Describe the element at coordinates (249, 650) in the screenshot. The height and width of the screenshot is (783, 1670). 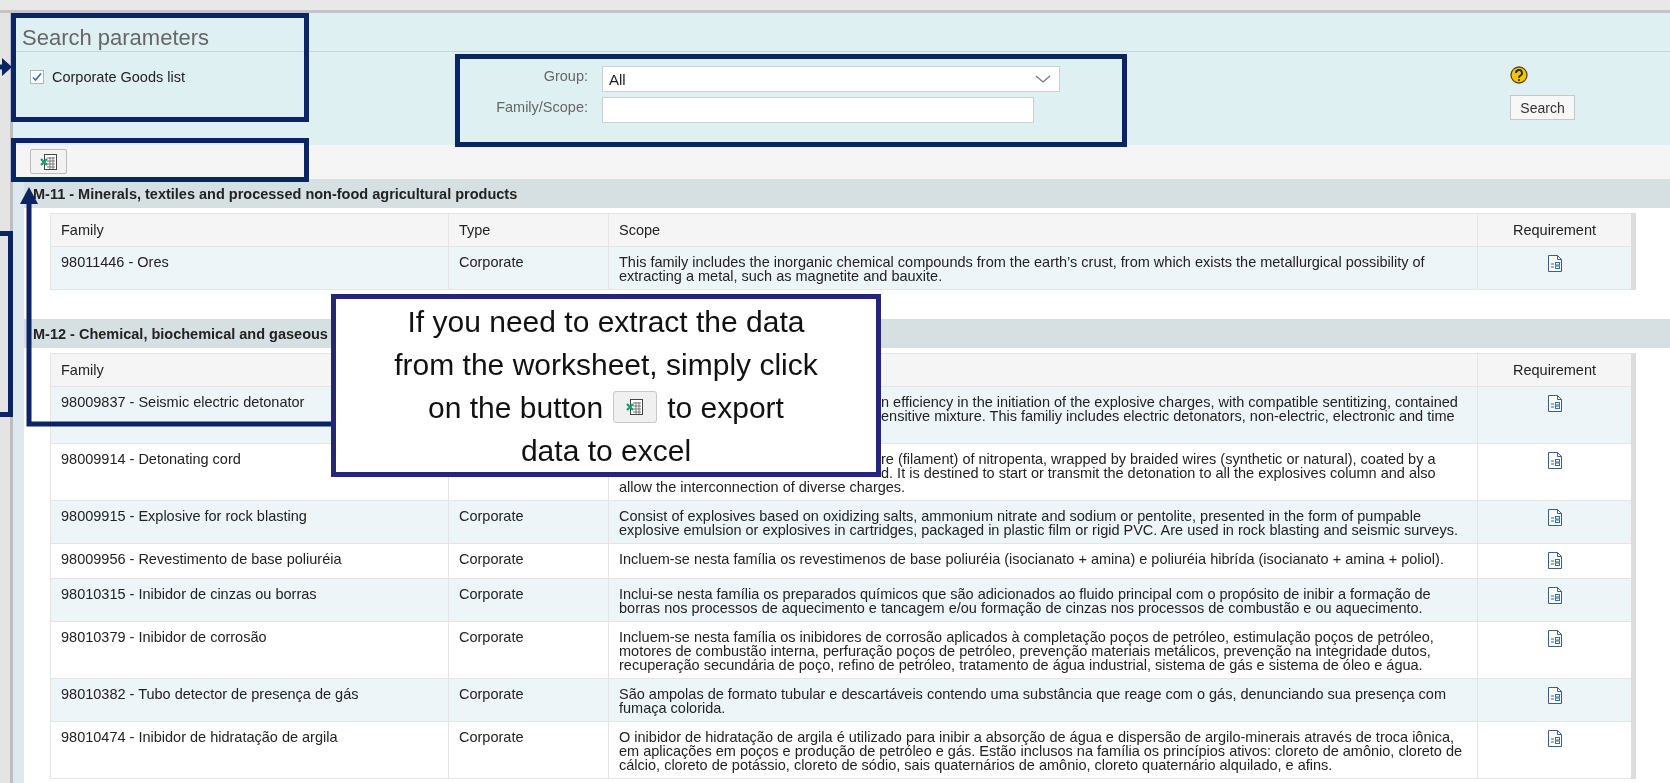
I see `table-cell: 98010379 - Inibidor de corrosão` at that location.